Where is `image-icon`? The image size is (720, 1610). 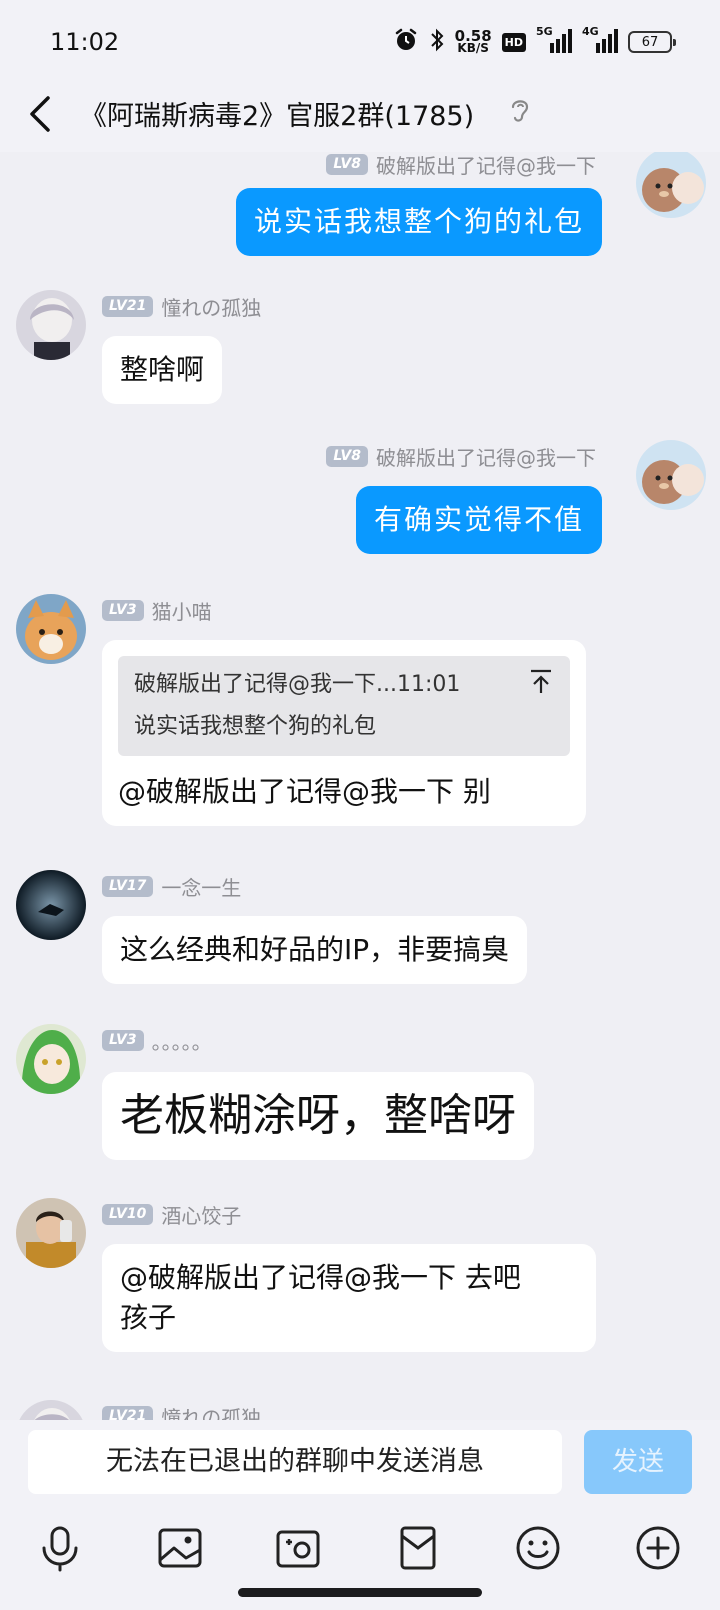
image-icon is located at coordinates (180, 1548).